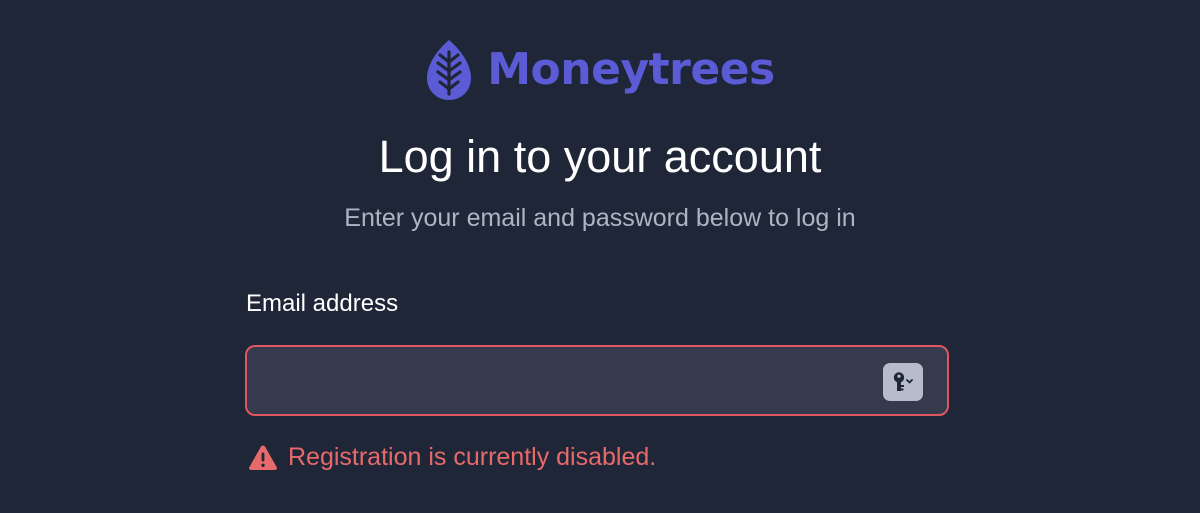  I want to click on warning-triangle-icon, so click(263, 457).